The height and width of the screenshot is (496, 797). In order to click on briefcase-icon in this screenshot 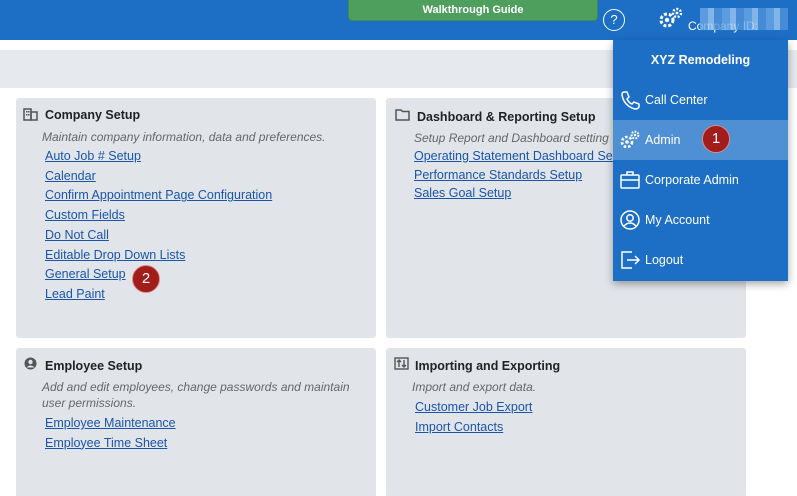, I will do `click(630, 180)`.